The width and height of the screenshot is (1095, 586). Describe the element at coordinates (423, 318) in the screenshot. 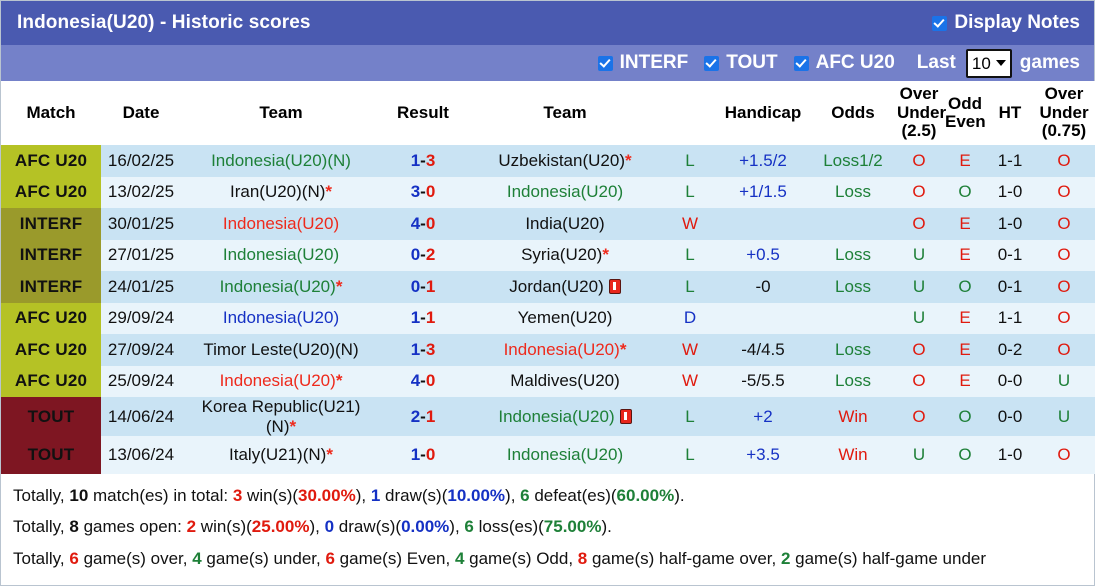

I see `match-score: 1-1` at that location.